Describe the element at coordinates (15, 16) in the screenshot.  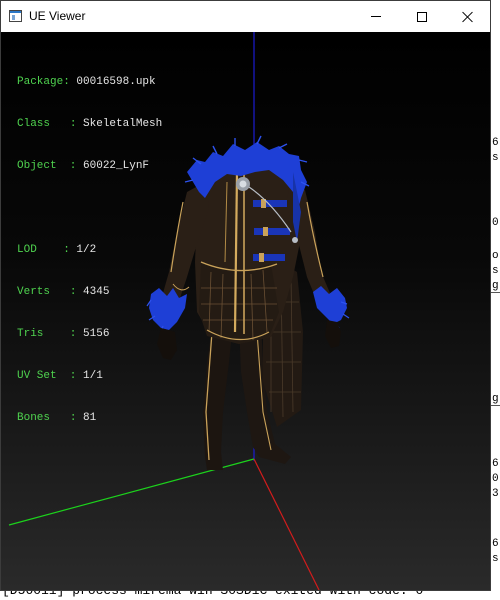
I see `app-icon` at that location.